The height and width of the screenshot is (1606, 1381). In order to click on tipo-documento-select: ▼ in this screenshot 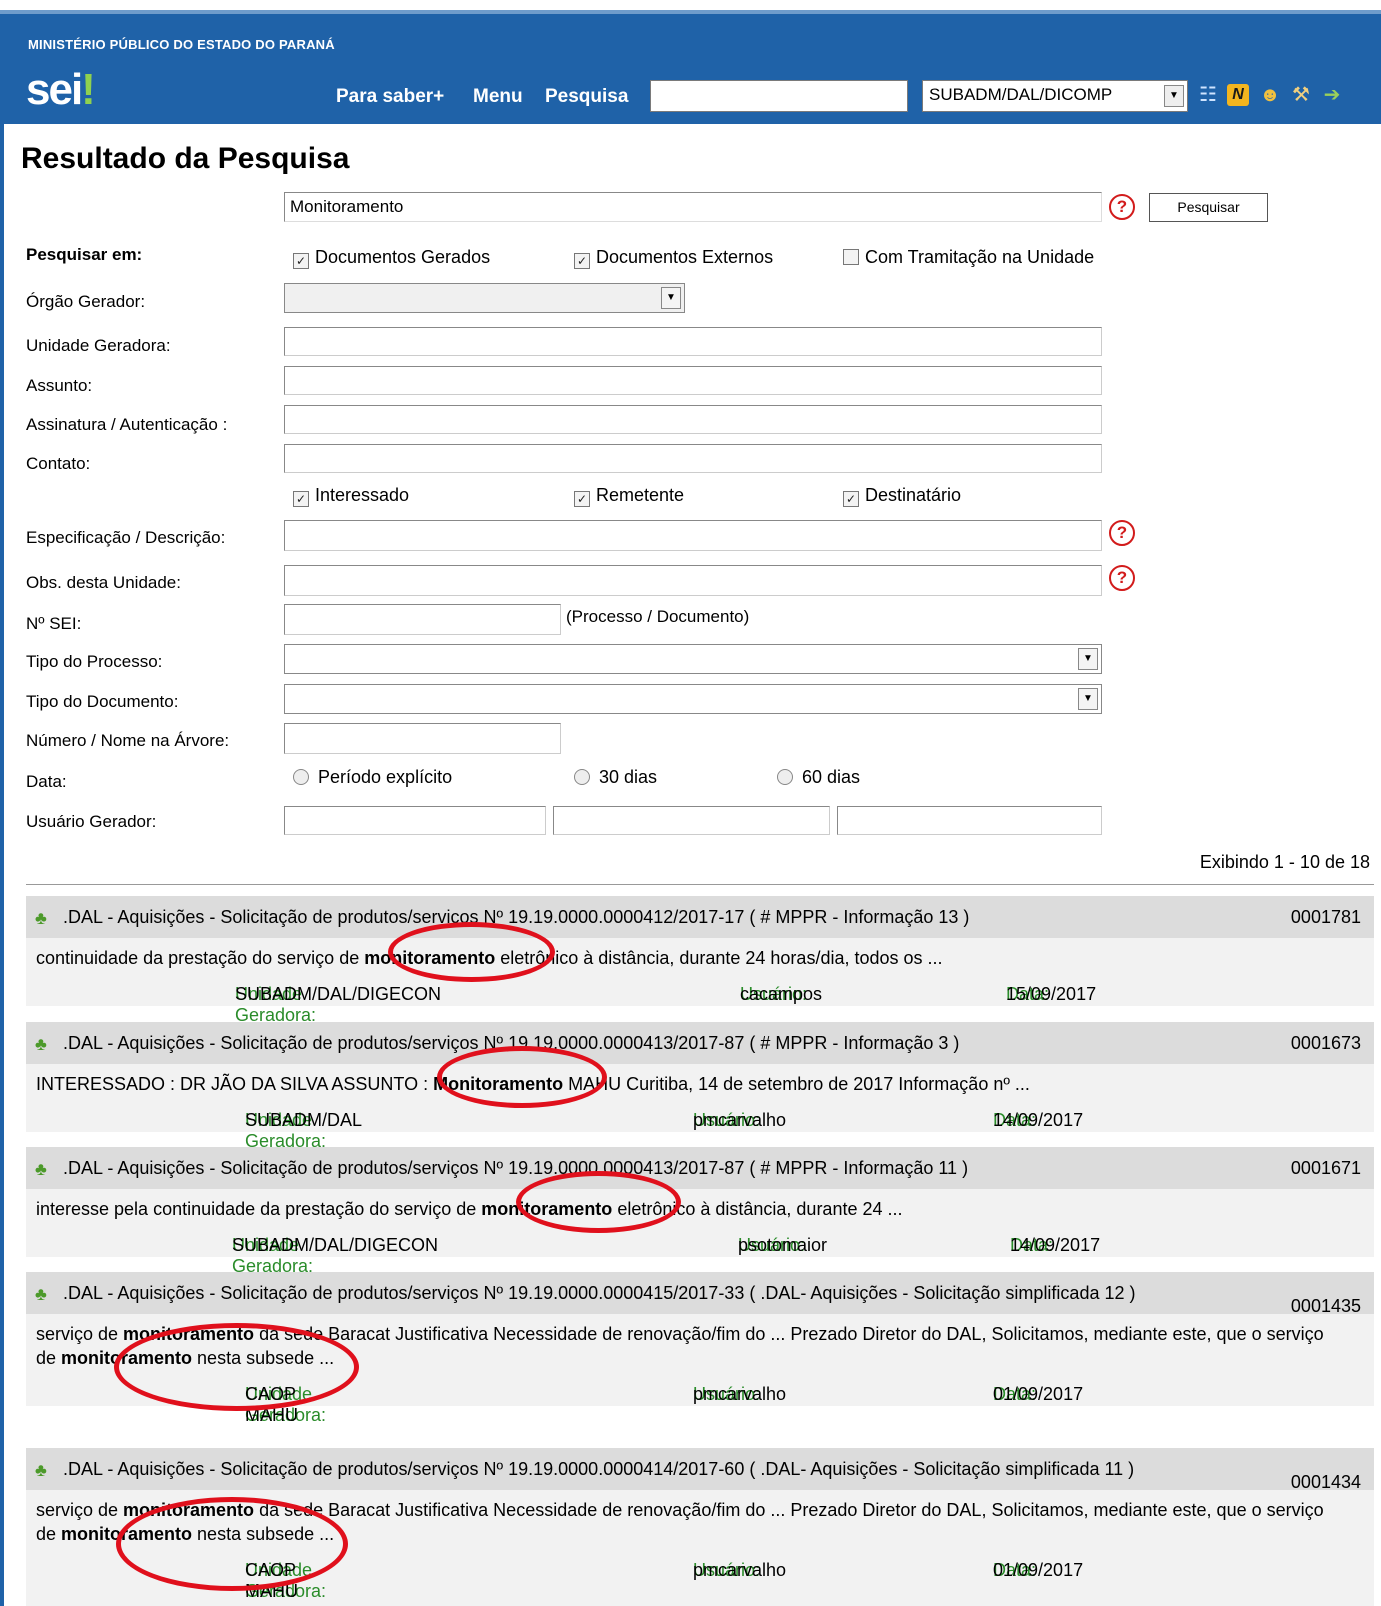, I will do `click(693, 699)`.